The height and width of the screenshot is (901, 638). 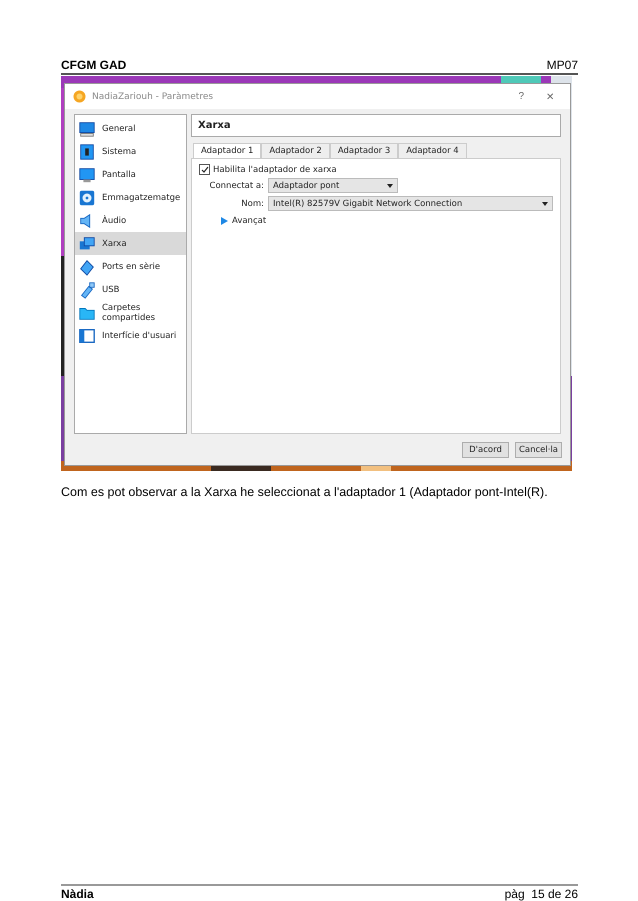 What do you see at coordinates (562, 65) in the screenshot?
I see `page-header-right: MP07` at bounding box center [562, 65].